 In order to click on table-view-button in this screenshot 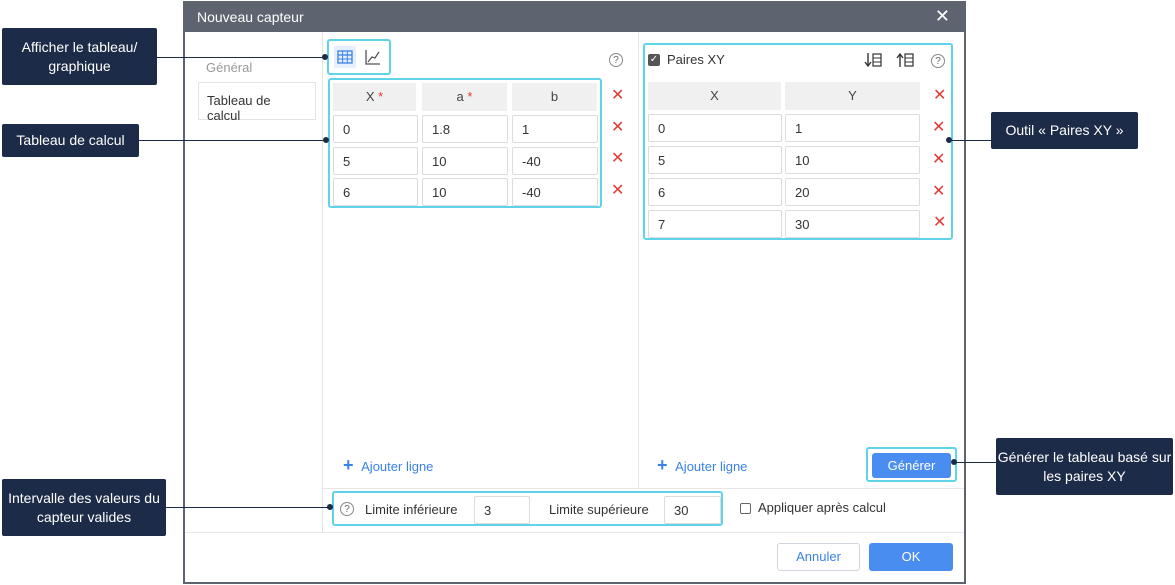, I will do `click(345, 57)`.